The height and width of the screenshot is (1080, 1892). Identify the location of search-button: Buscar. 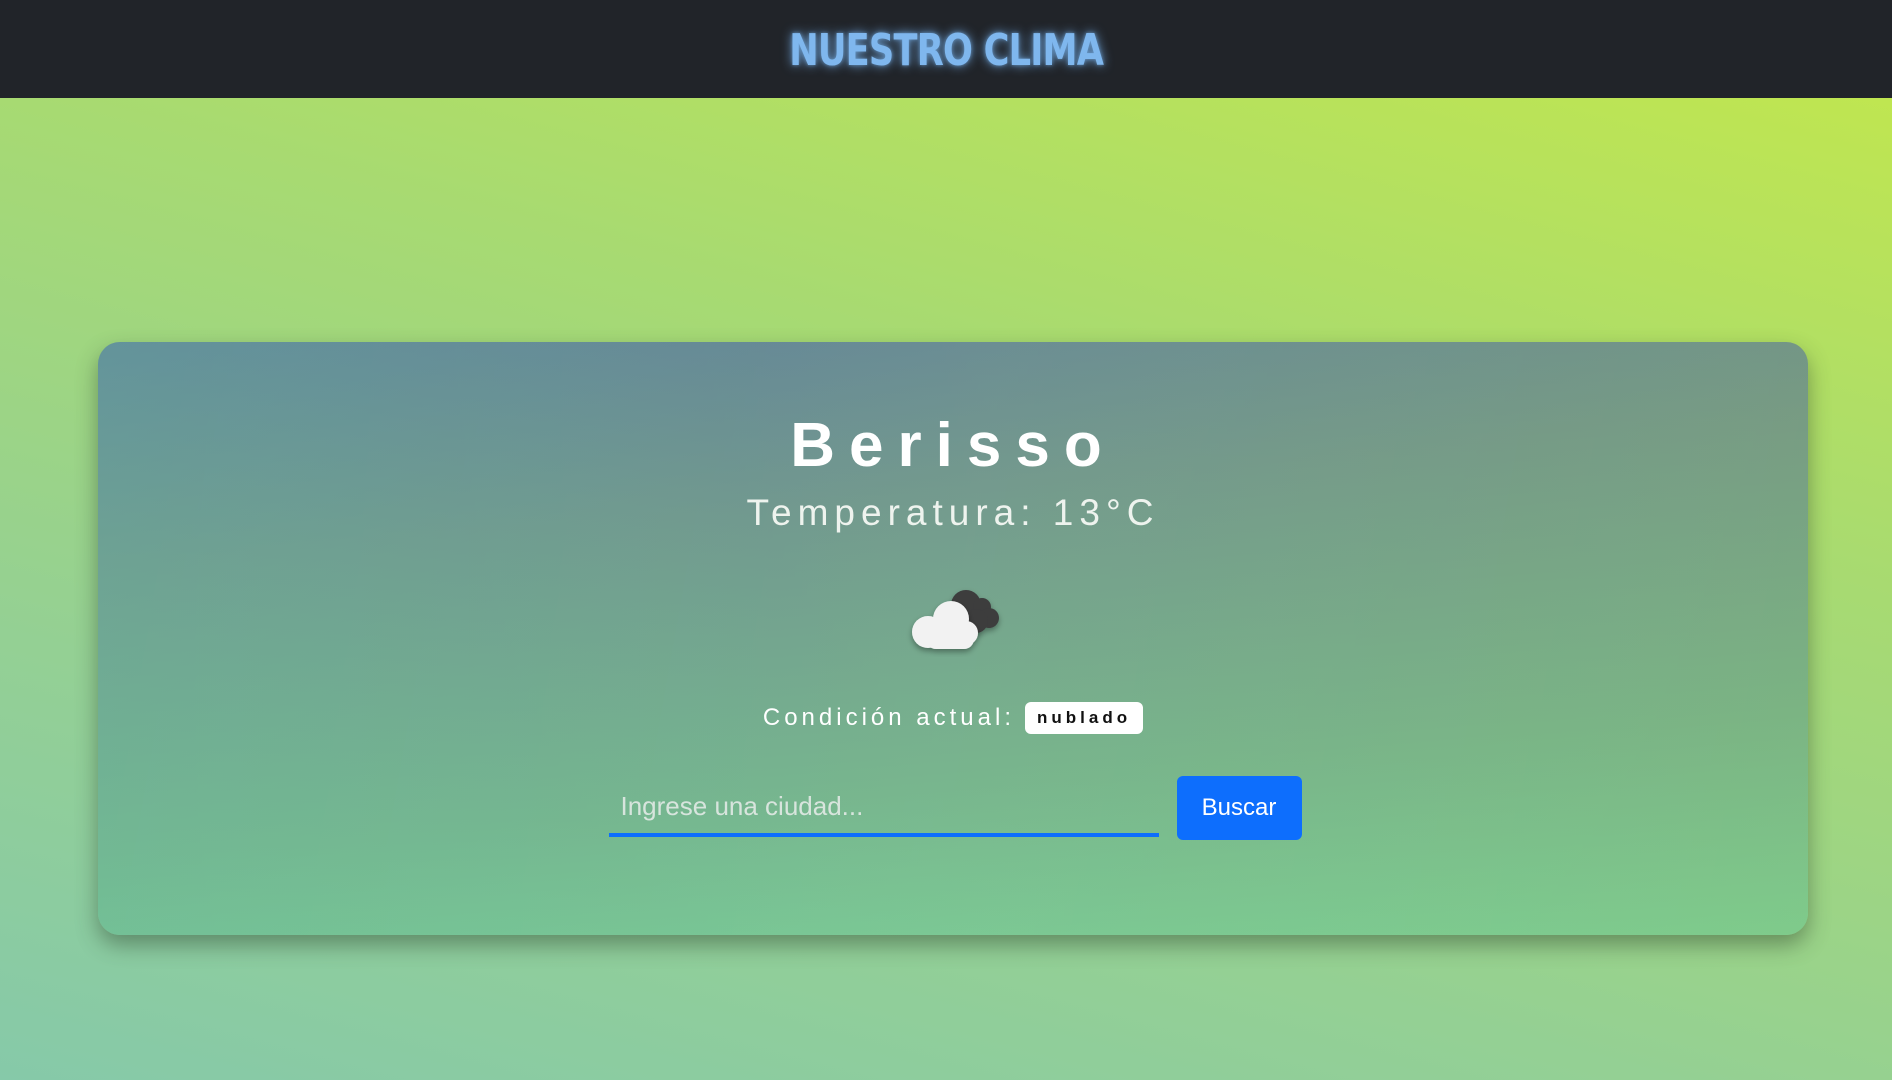
(1239, 808).